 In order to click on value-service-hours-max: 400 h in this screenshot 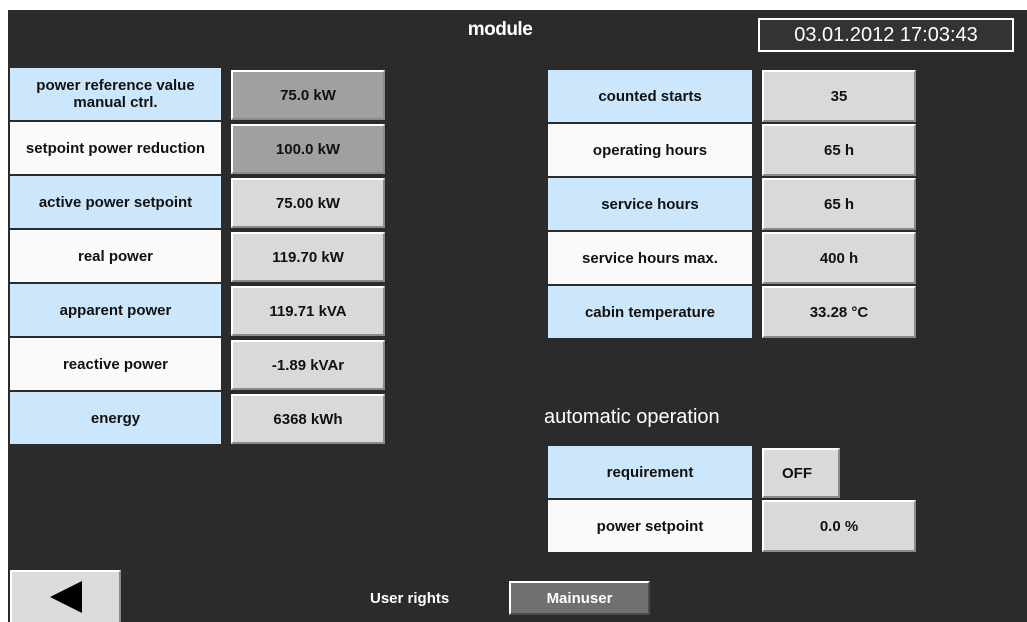, I will do `click(839, 258)`.